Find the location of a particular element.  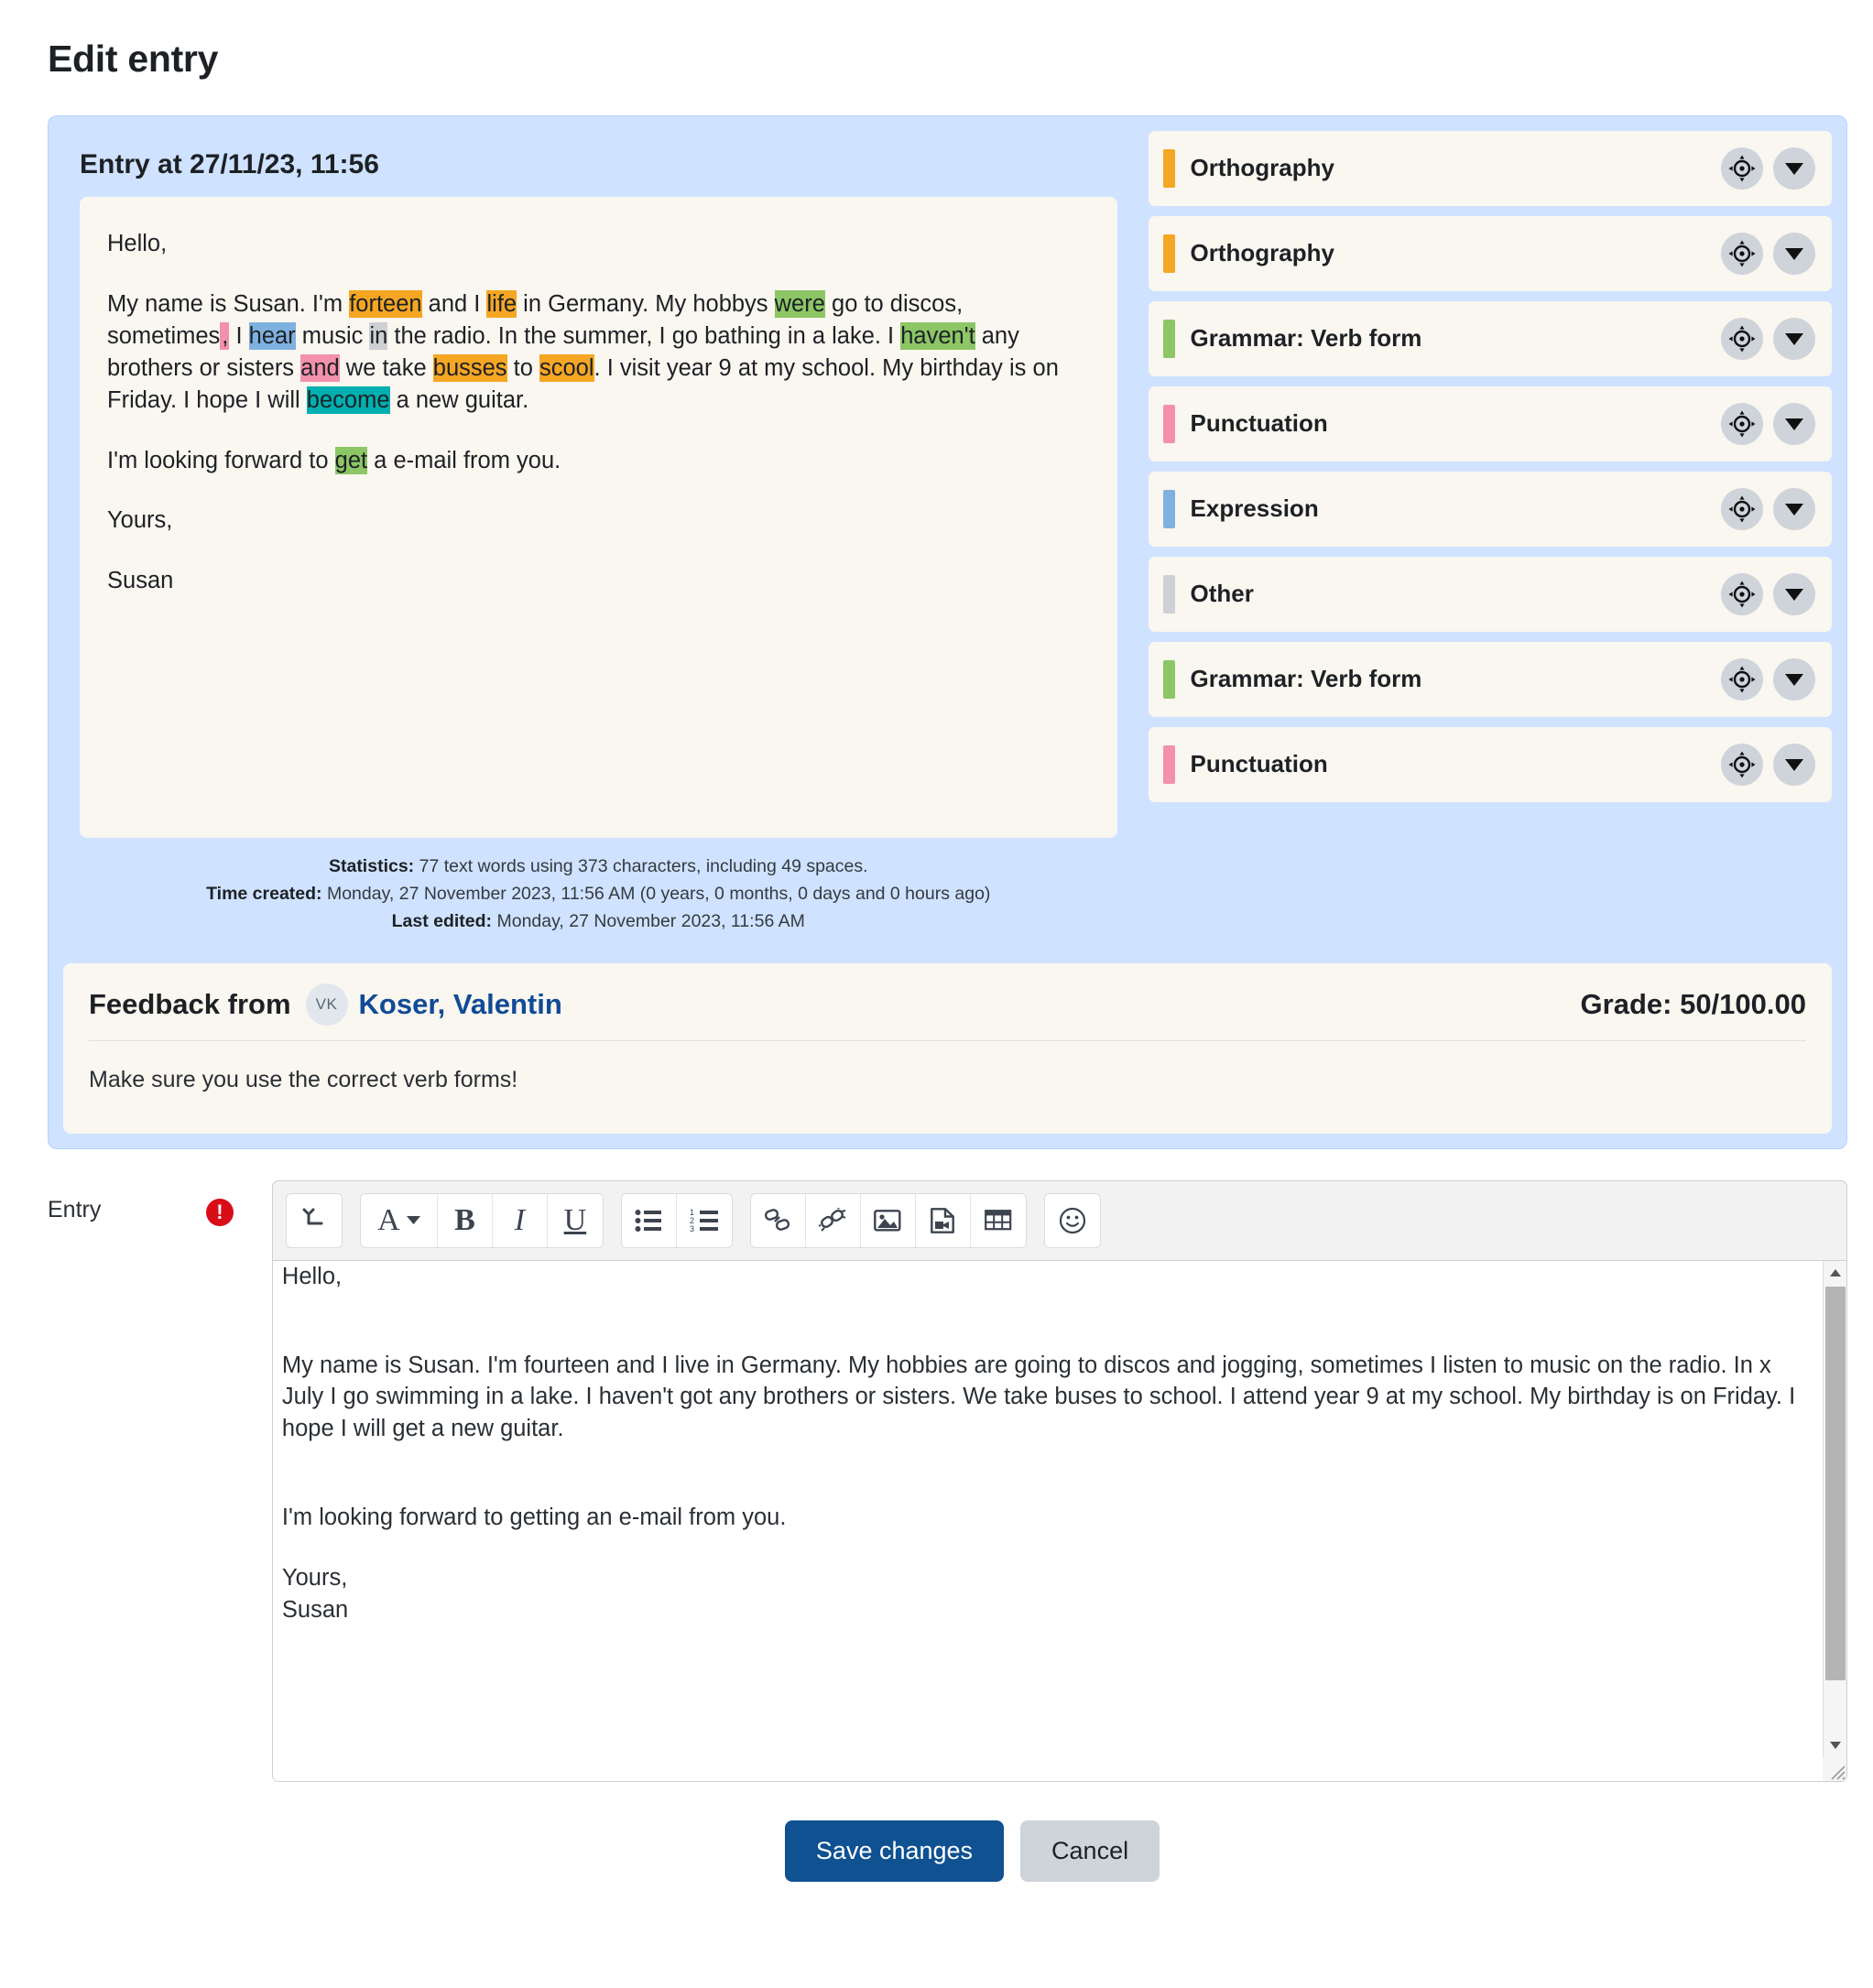

highlight-were: were is located at coordinates (799, 303).